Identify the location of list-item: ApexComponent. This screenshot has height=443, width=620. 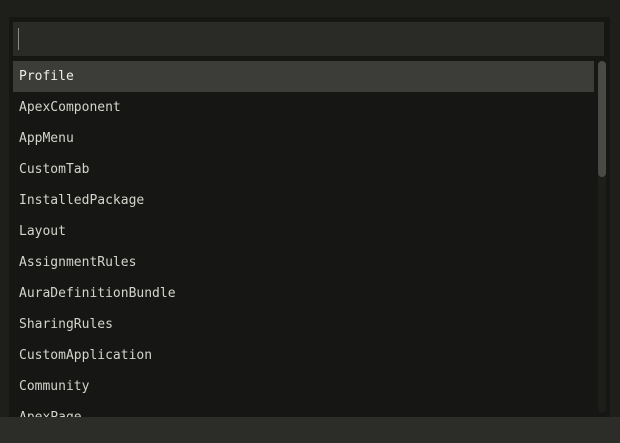
(303, 107).